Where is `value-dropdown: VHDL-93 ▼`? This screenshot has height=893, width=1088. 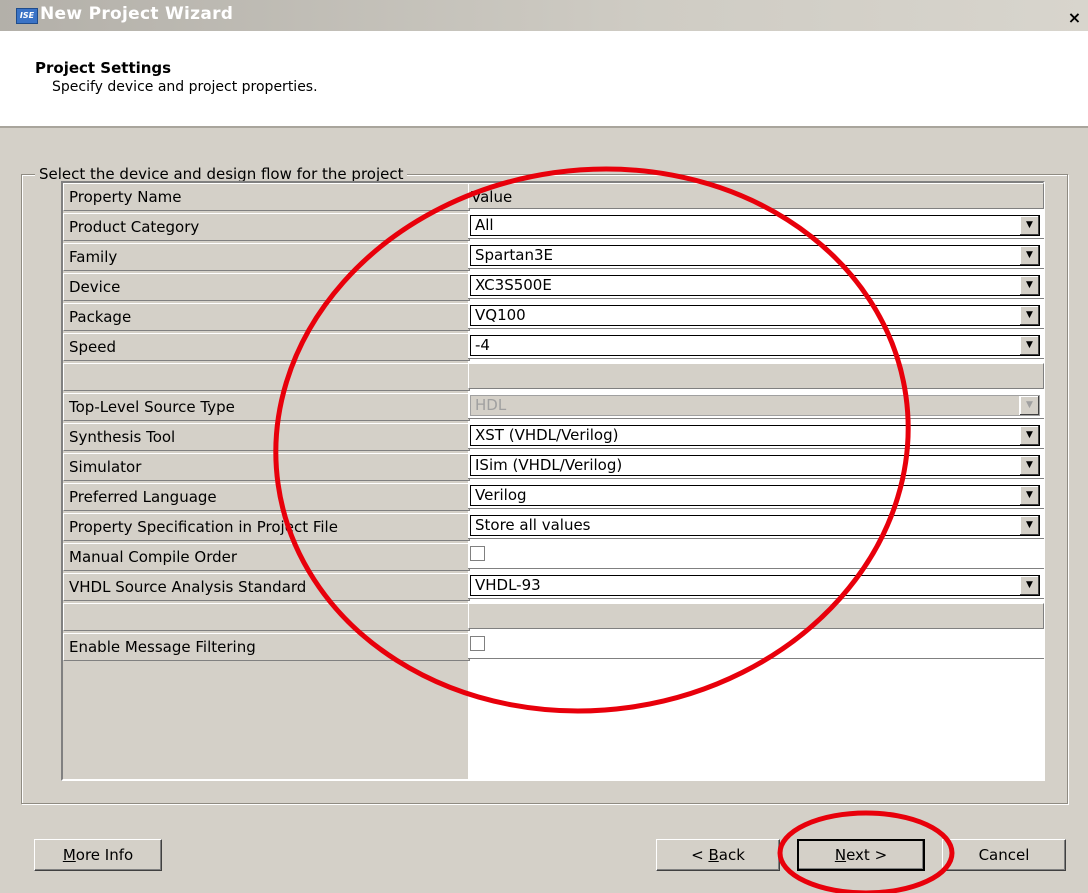 value-dropdown: VHDL-93 ▼ is located at coordinates (755, 585).